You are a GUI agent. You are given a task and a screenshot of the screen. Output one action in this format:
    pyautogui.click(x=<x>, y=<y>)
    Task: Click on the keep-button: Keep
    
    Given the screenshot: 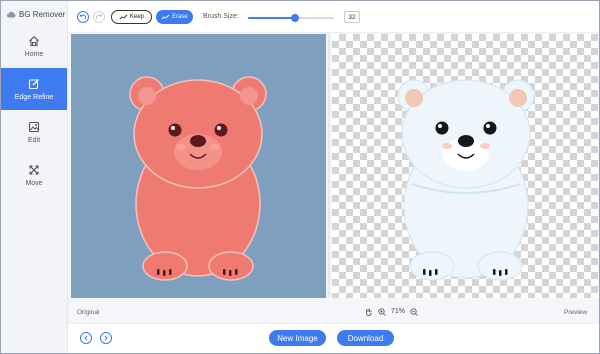 What is the action you would take?
    pyautogui.click(x=131, y=17)
    